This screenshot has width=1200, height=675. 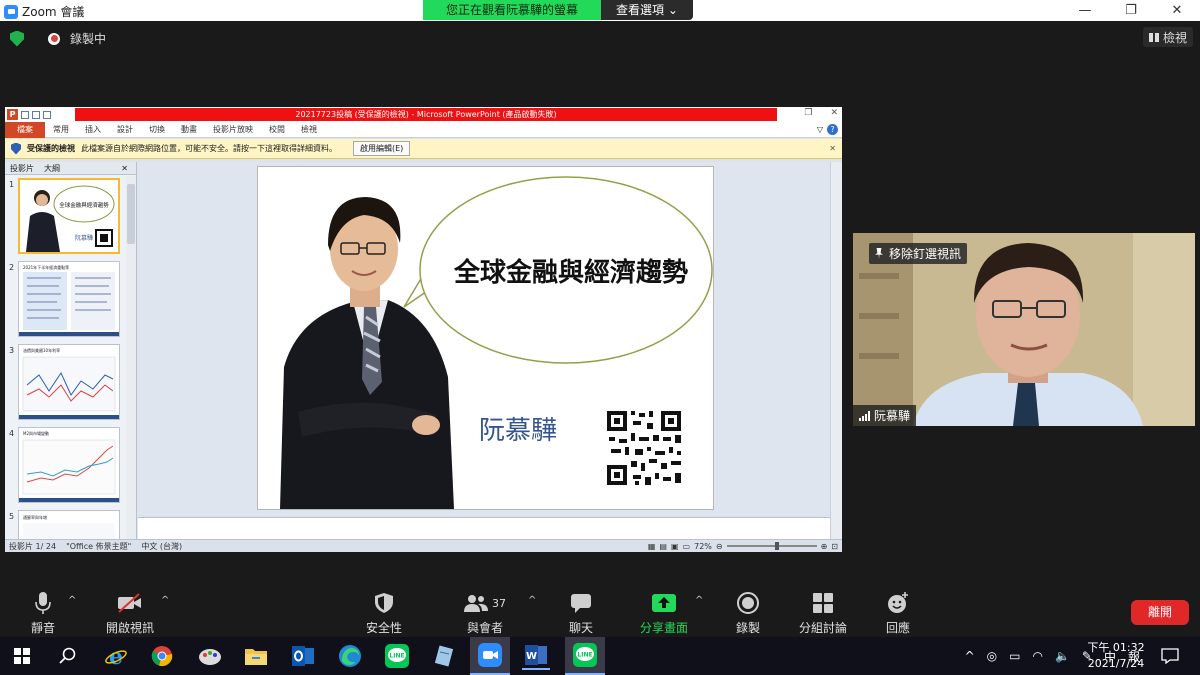 I want to click on slide-vertical-scrollbar, so click(x=836, y=351).